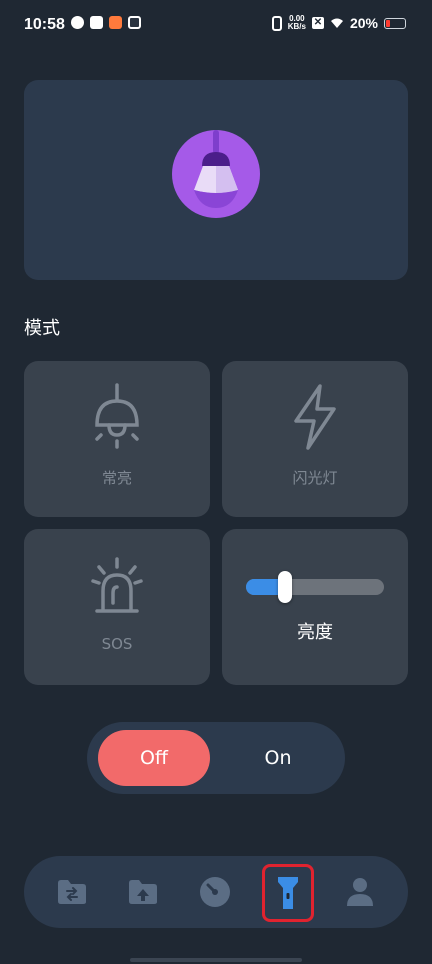  Describe the element at coordinates (115, 22) in the screenshot. I see `shop-notification-icon` at that location.